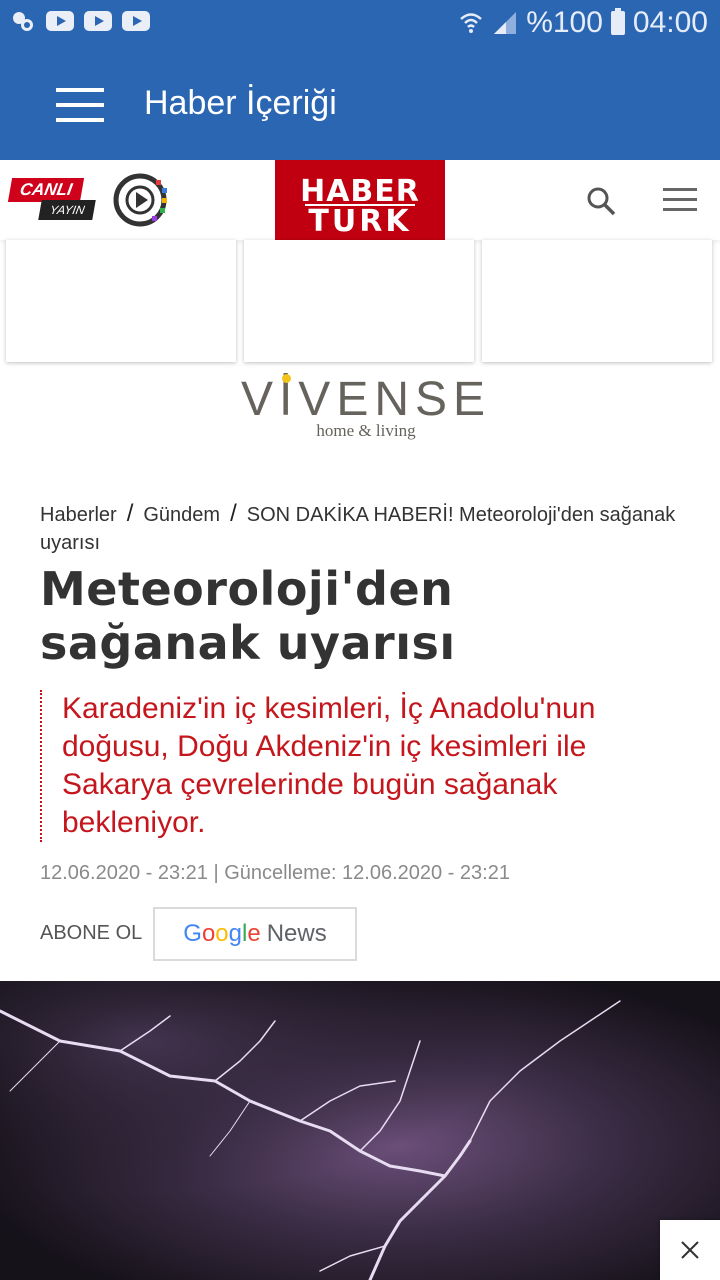 This screenshot has width=720, height=1280. Describe the element at coordinates (275, 873) in the screenshot. I see `article-dates: 12.06.2020 - 23:21 | Güncelleme` at that location.